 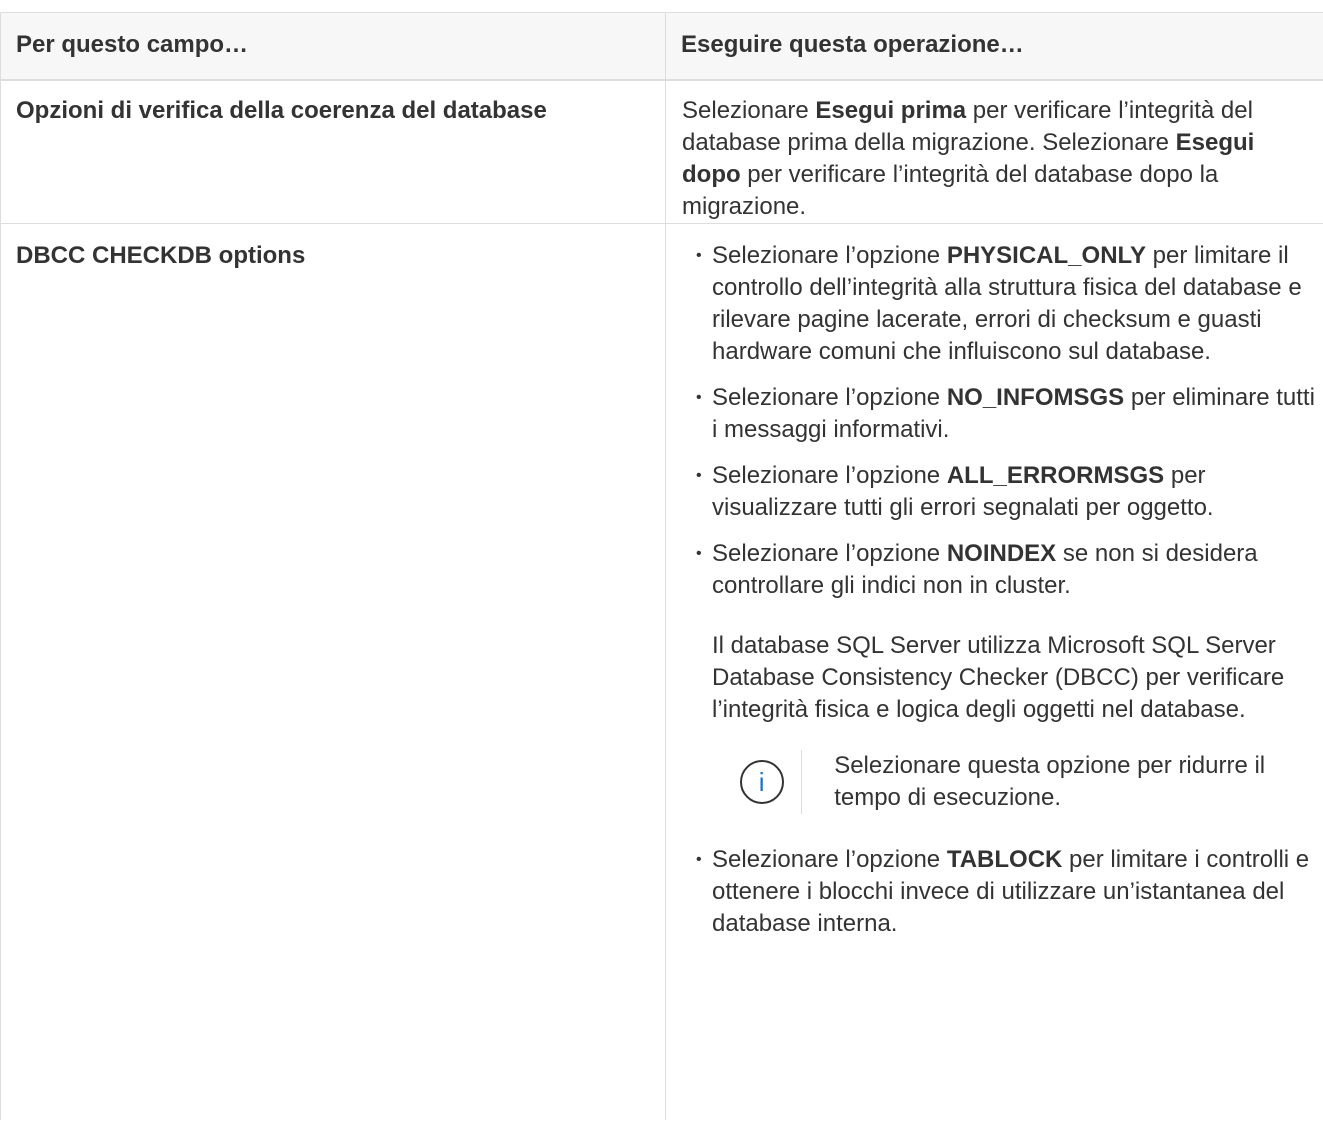 I want to click on note-icon-container: i, so click(x=762, y=782).